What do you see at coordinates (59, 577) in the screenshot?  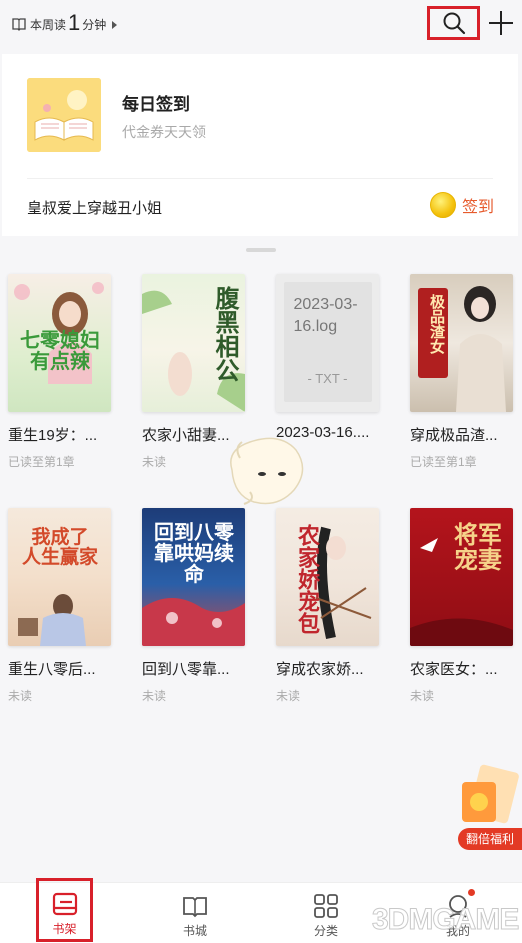 I see `book-cover: 我成了 人生赢家` at bounding box center [59, 577].